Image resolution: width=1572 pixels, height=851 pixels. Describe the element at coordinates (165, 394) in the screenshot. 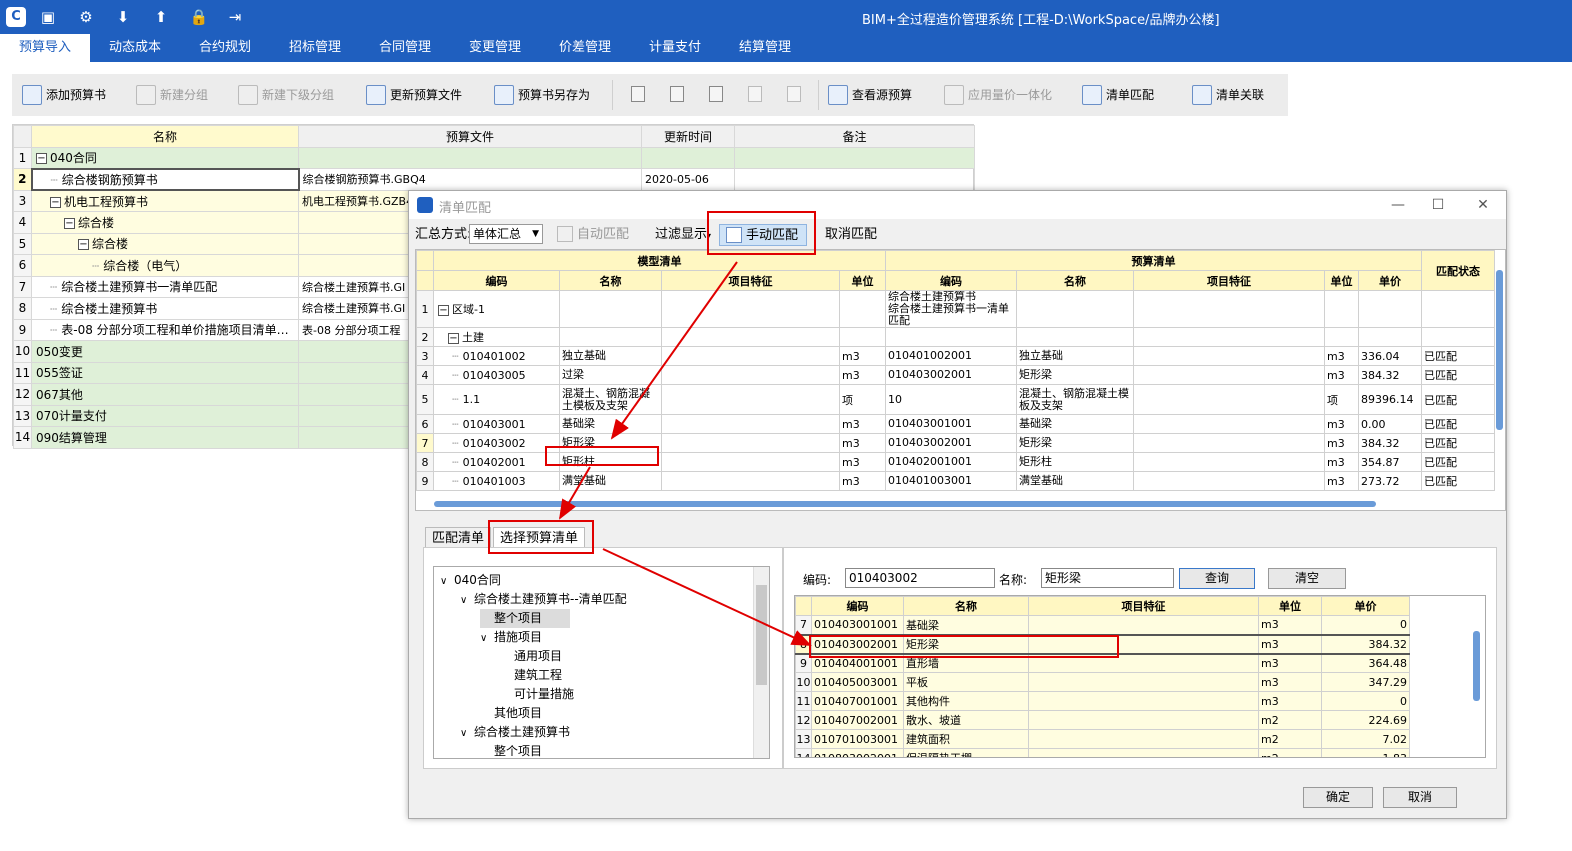

I see `row-name-cell: 067其他` at that location.